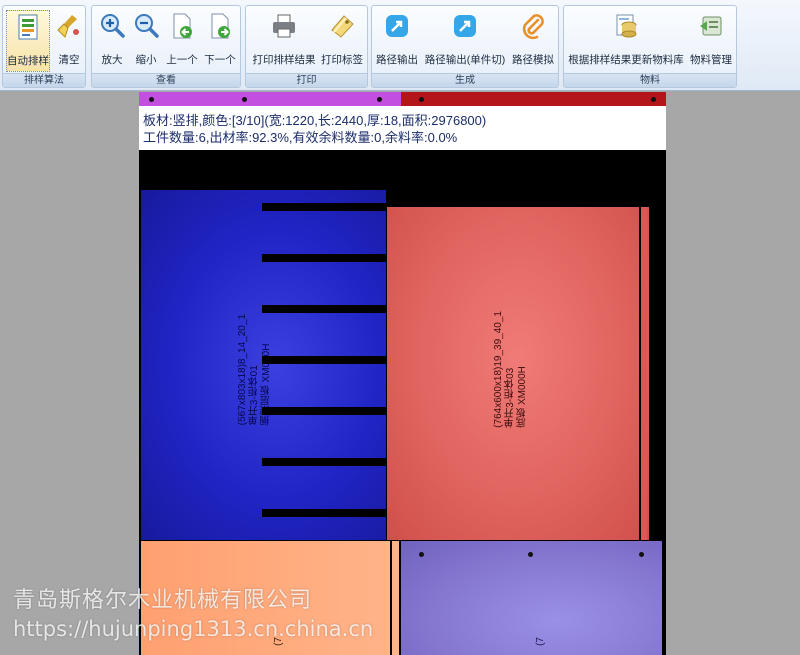 The image size is (800, 655). What do you see at coordinates (711, 41) in the screenshot?
I see `material-management-button: 物料管理` at bounding box center [711, 41].